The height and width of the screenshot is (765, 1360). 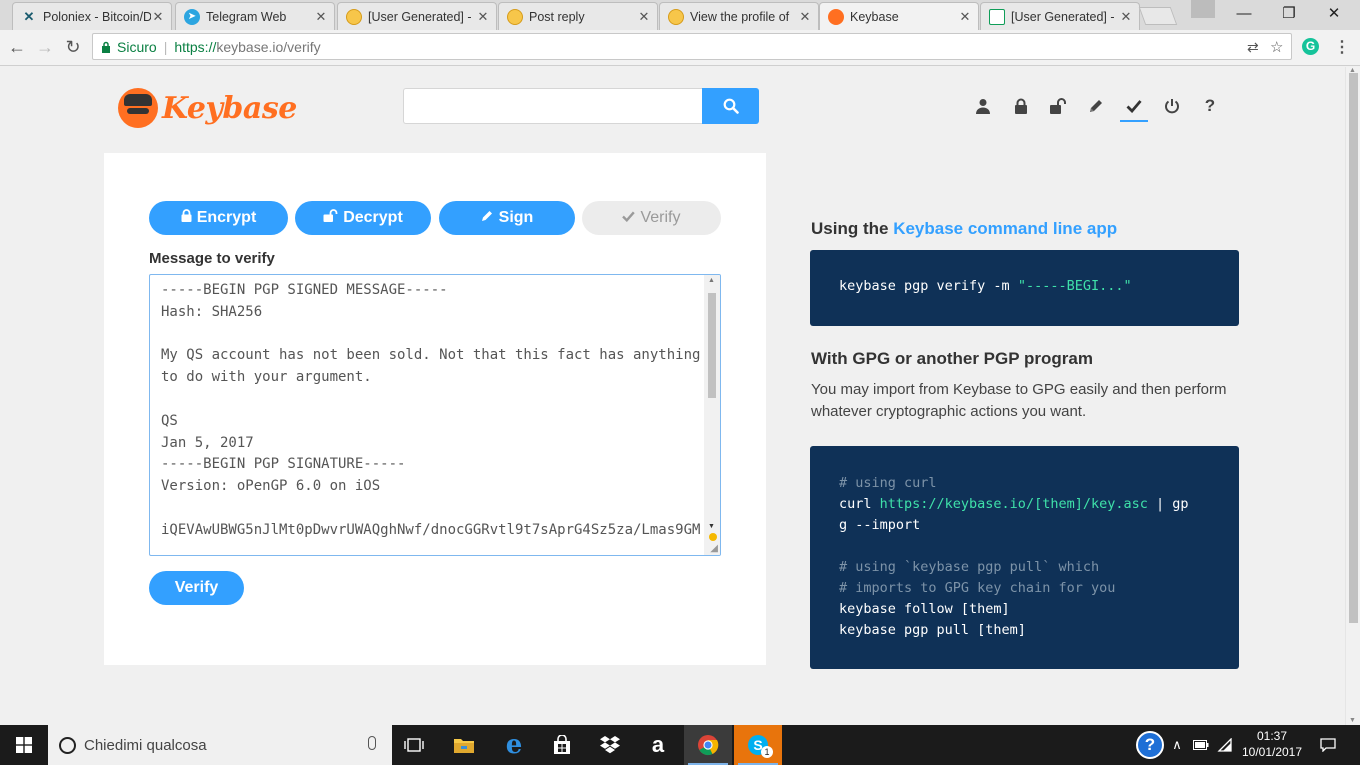 I want to click on microphone-icon, so click(x=372, y=743).